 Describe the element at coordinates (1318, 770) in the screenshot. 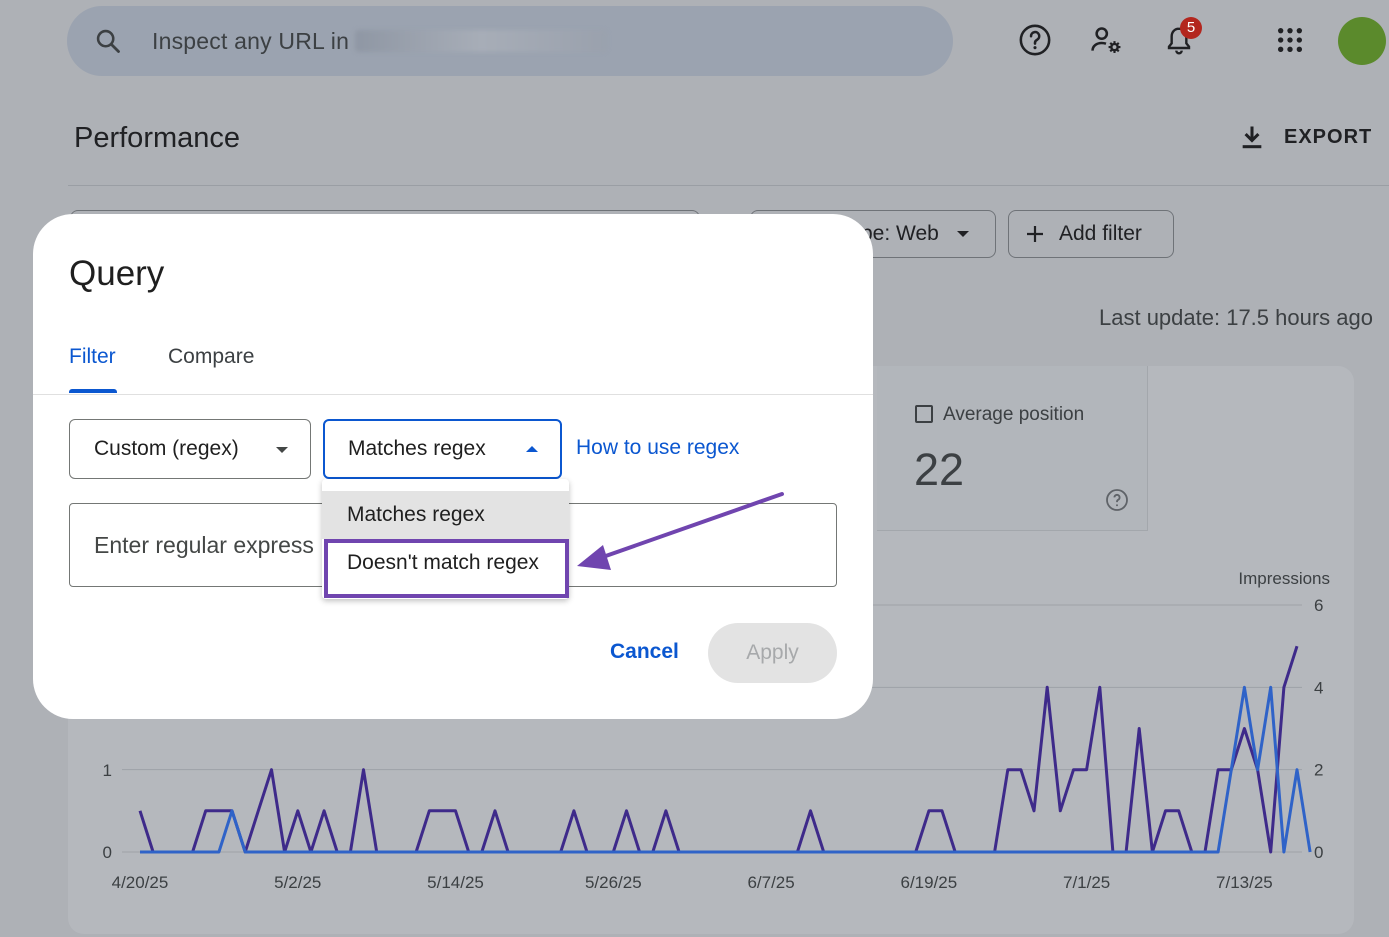

I see `right-axis-tick: 2` at that location.